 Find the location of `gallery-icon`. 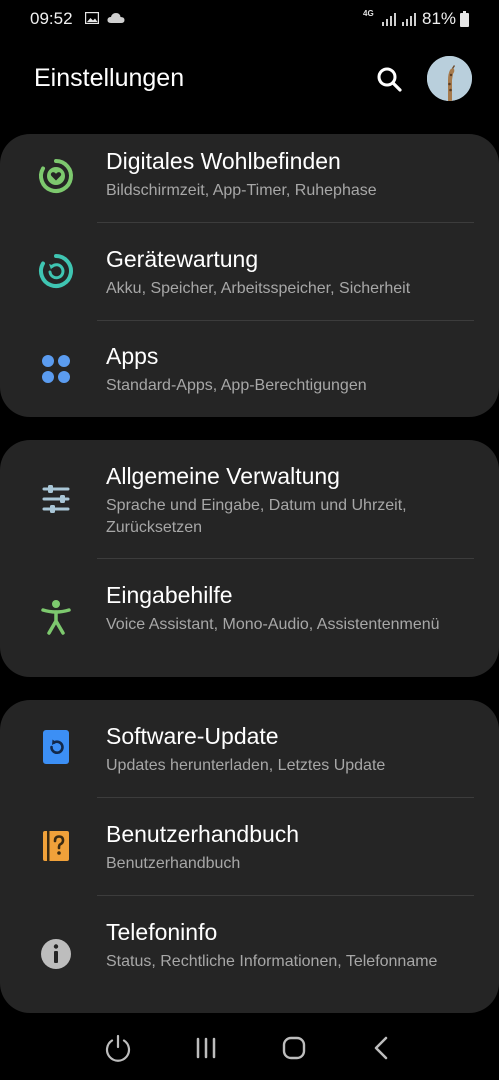

gallery-icon is located at coordinates (92, 18).